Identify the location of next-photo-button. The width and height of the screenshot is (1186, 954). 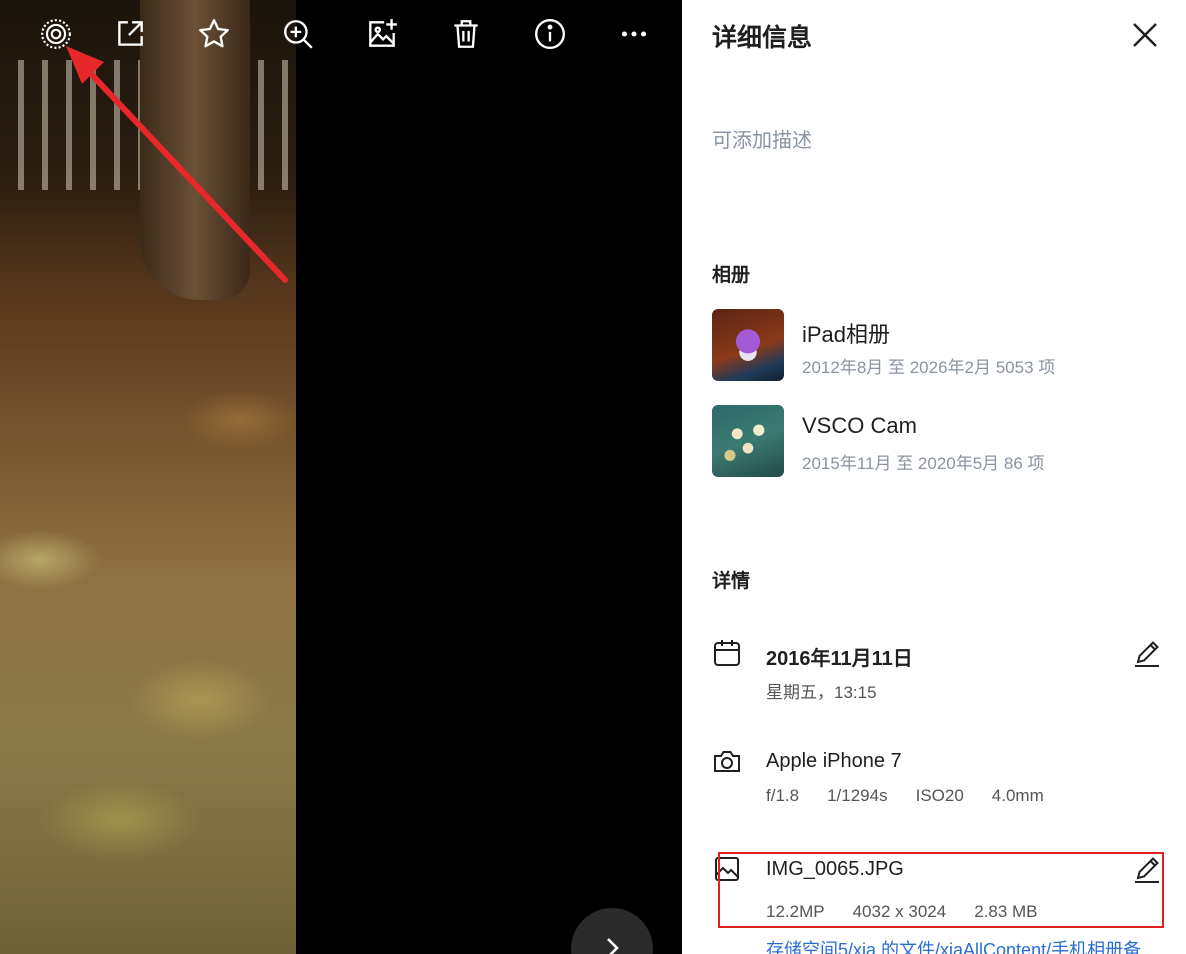
(612, 931).